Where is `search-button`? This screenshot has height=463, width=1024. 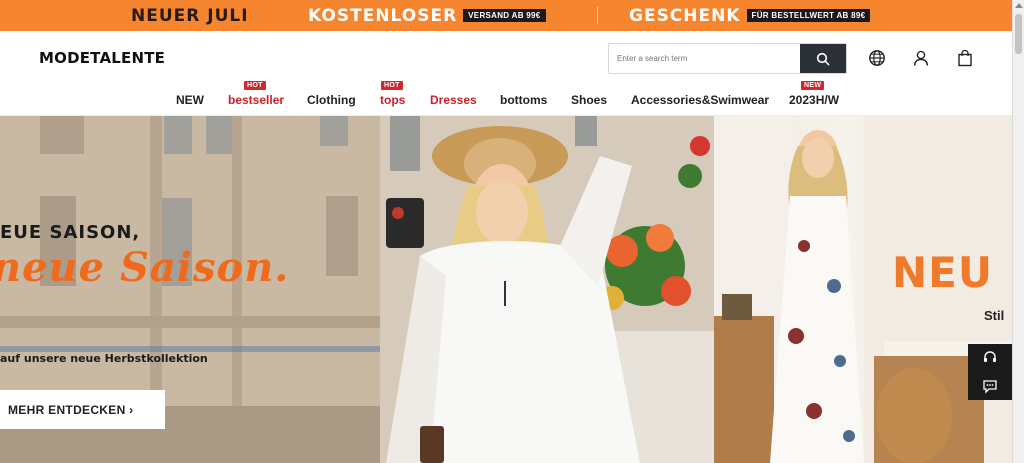
search-button is located at coordinates (823, 58).